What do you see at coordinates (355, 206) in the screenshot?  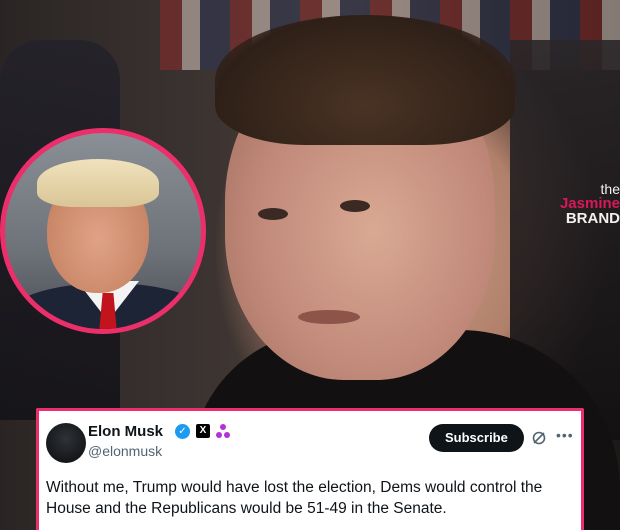 I see `subject-right-eye` at bounding box center [355, 206].